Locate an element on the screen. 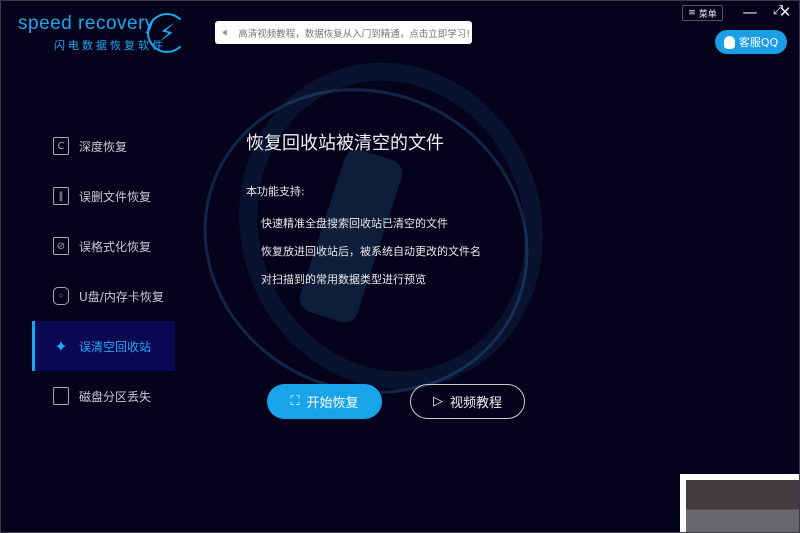 The height and width of the screenshot is (533, 800). feature-item: 对扫描到的常用数据类型进行预览 is located at coordinates (343, 279).